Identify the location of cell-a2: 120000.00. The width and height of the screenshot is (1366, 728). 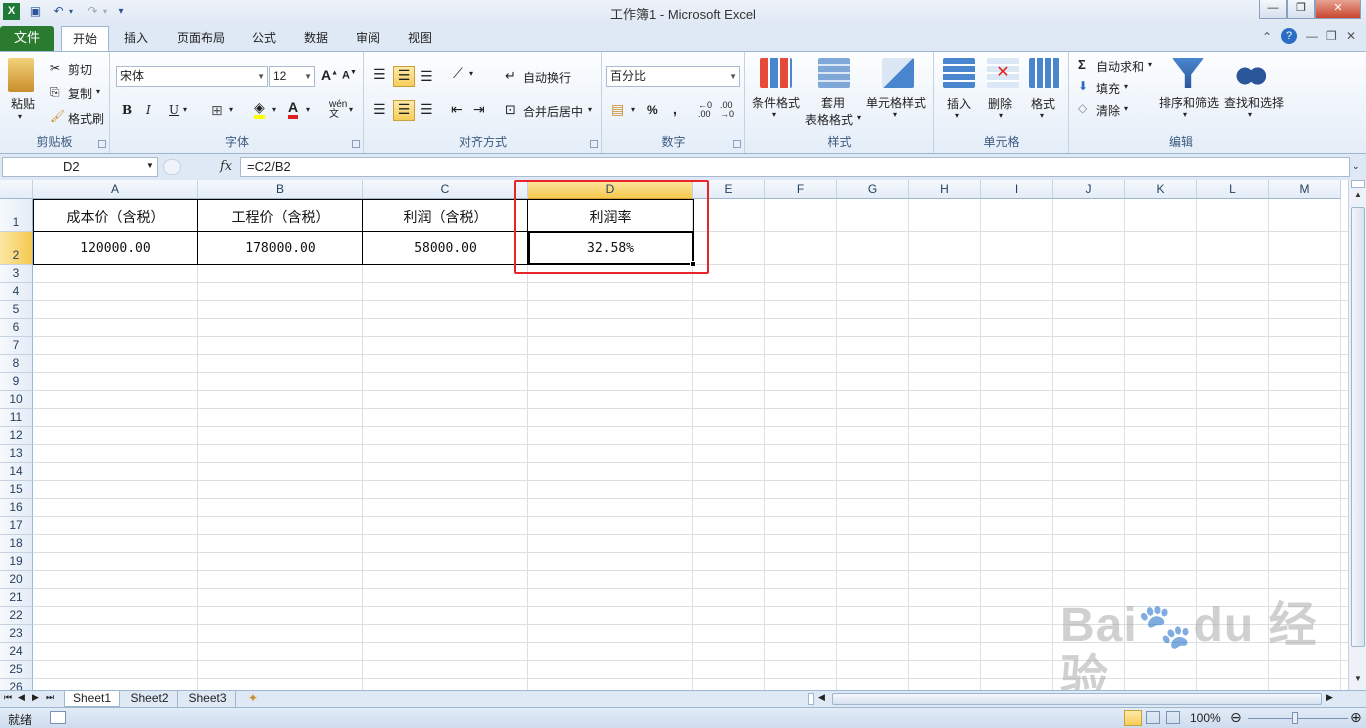
(115, 248).